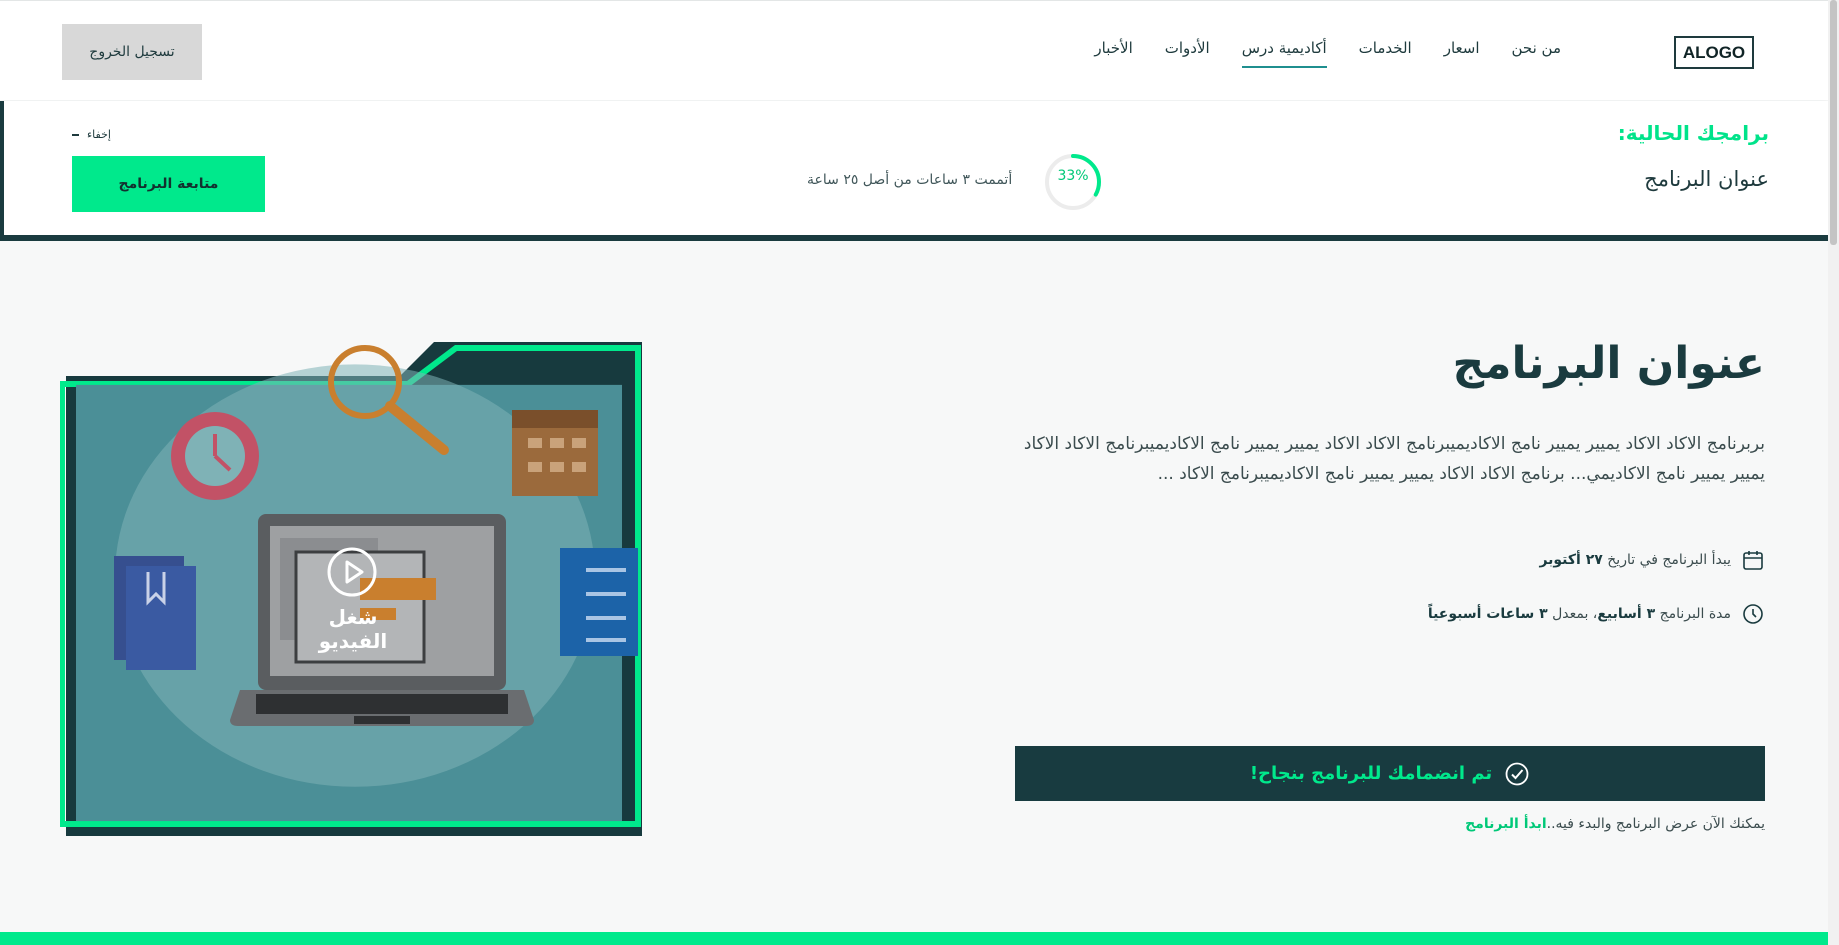  Describe the element at coordinates (1753, 614) in the screenshot. I see `clock-icon` at that location.